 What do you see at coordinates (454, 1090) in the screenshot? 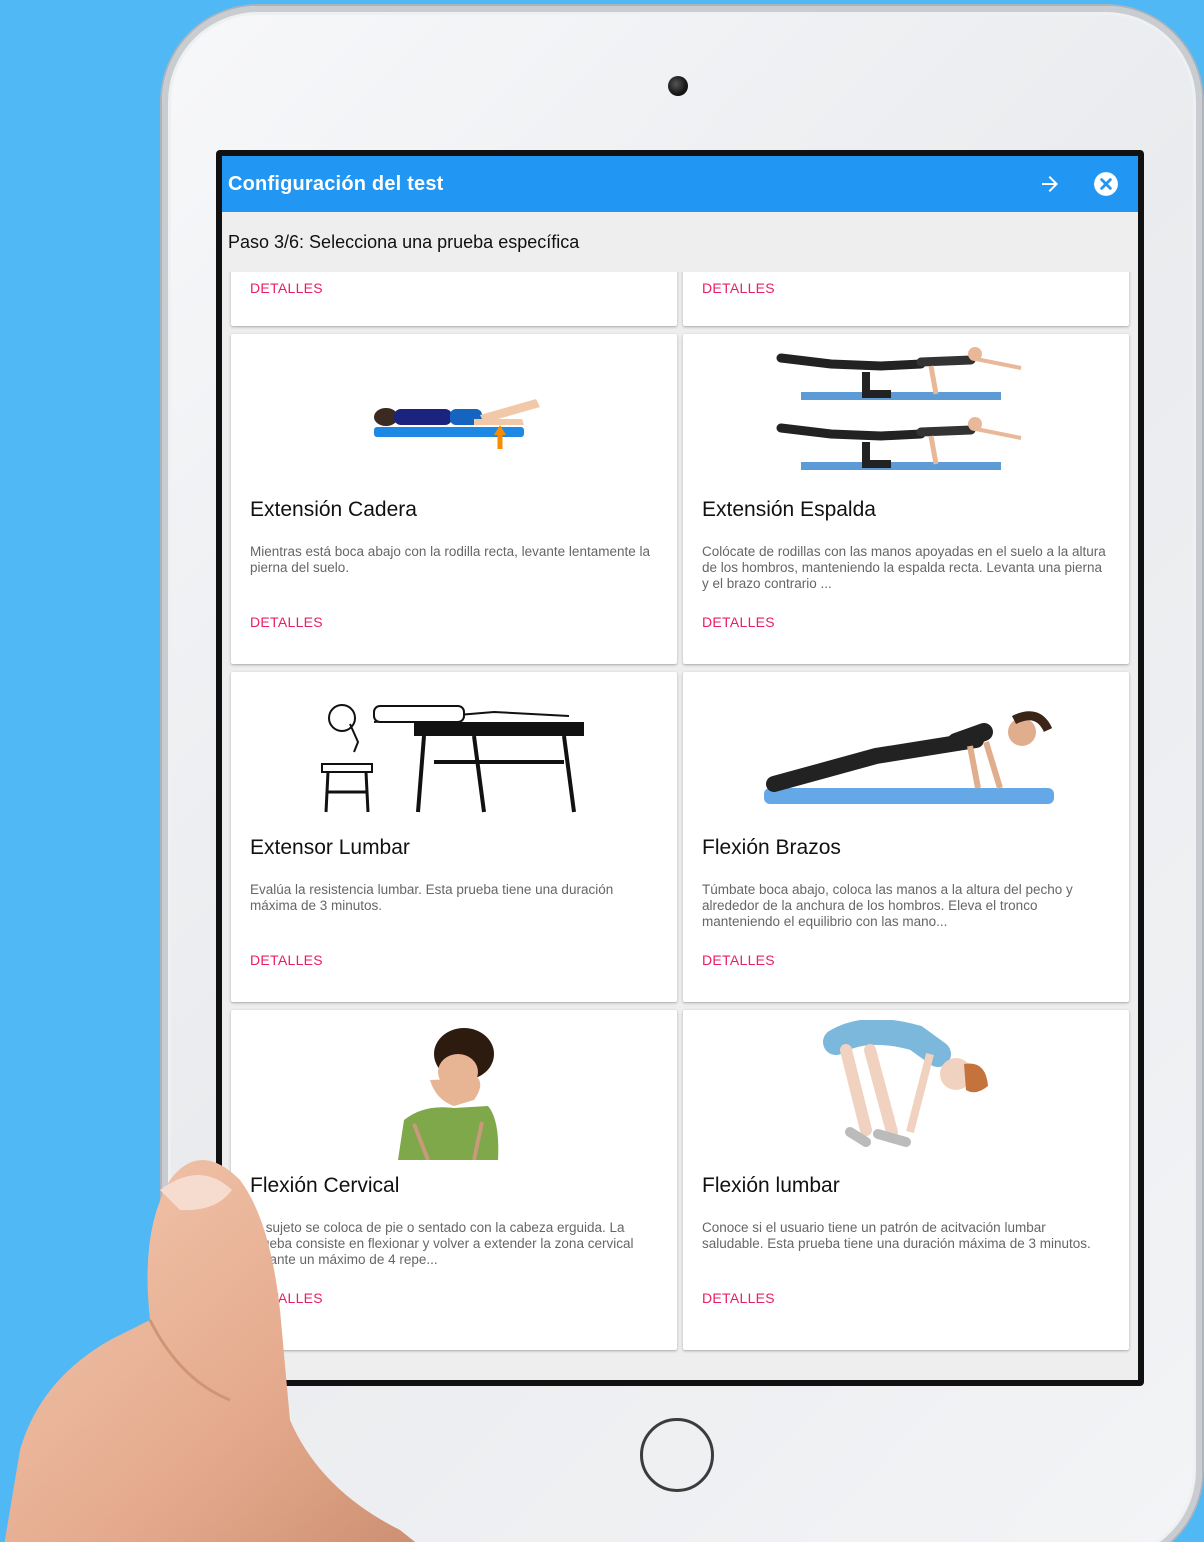
I see `cervical-flexion-illustration` at bounding box center [454, 1090].